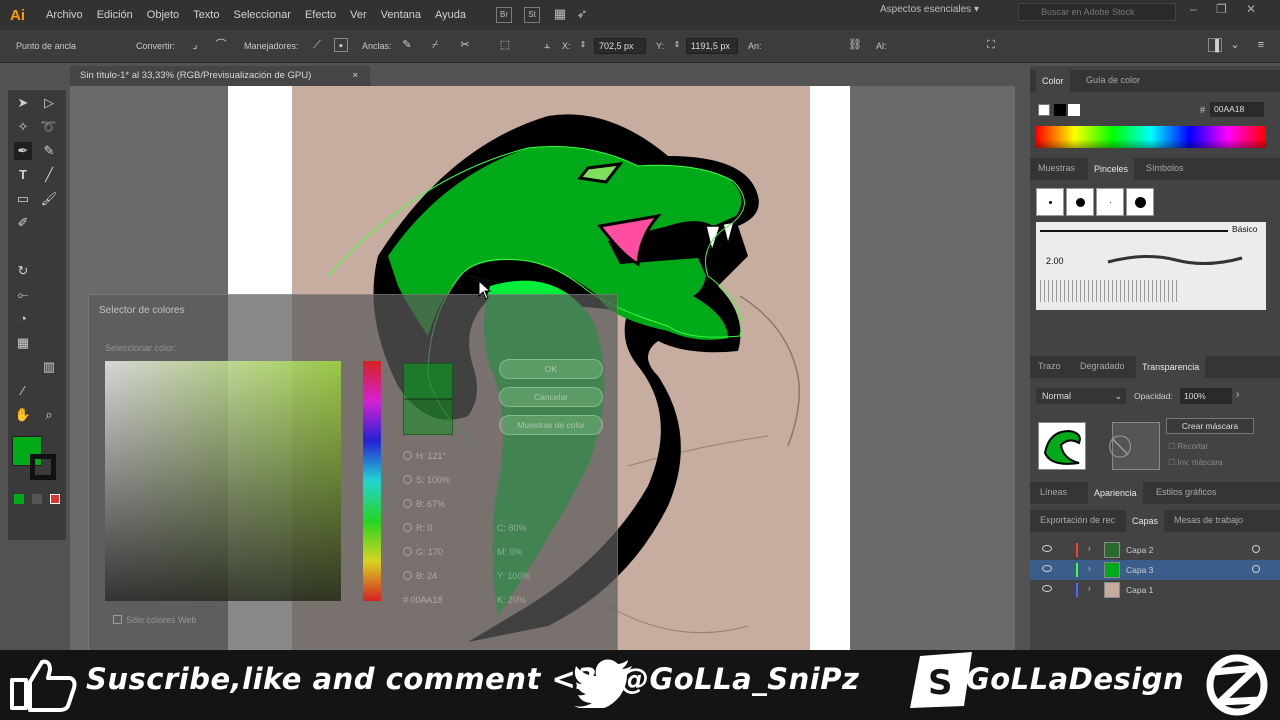  Describe the element at coordinates (1062, 446) in the screenshot. I see `object-thumbnail` at that location.